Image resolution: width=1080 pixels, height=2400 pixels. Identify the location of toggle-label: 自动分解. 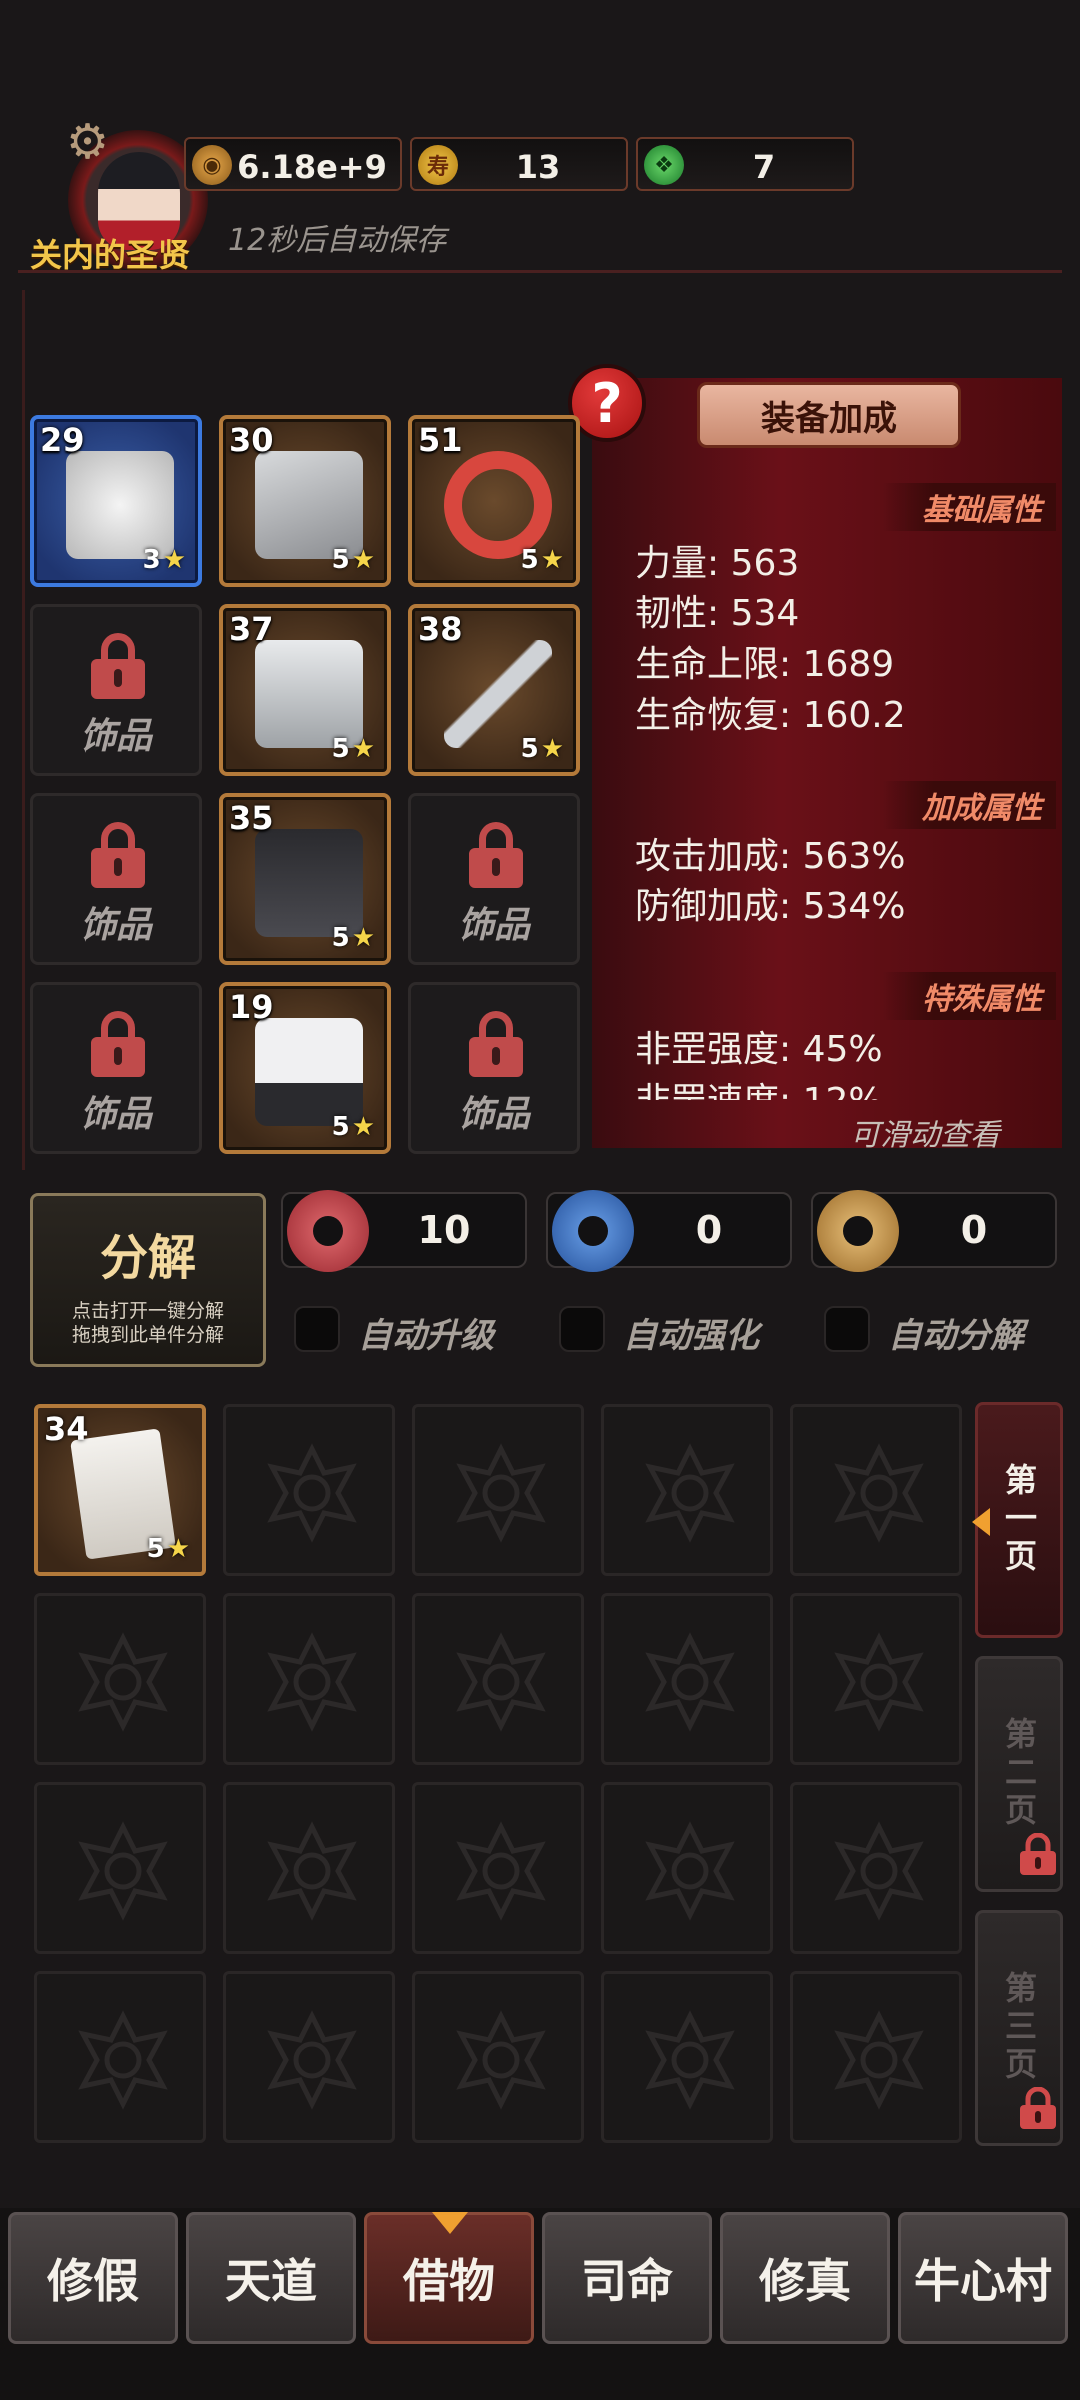
(956, 1336).